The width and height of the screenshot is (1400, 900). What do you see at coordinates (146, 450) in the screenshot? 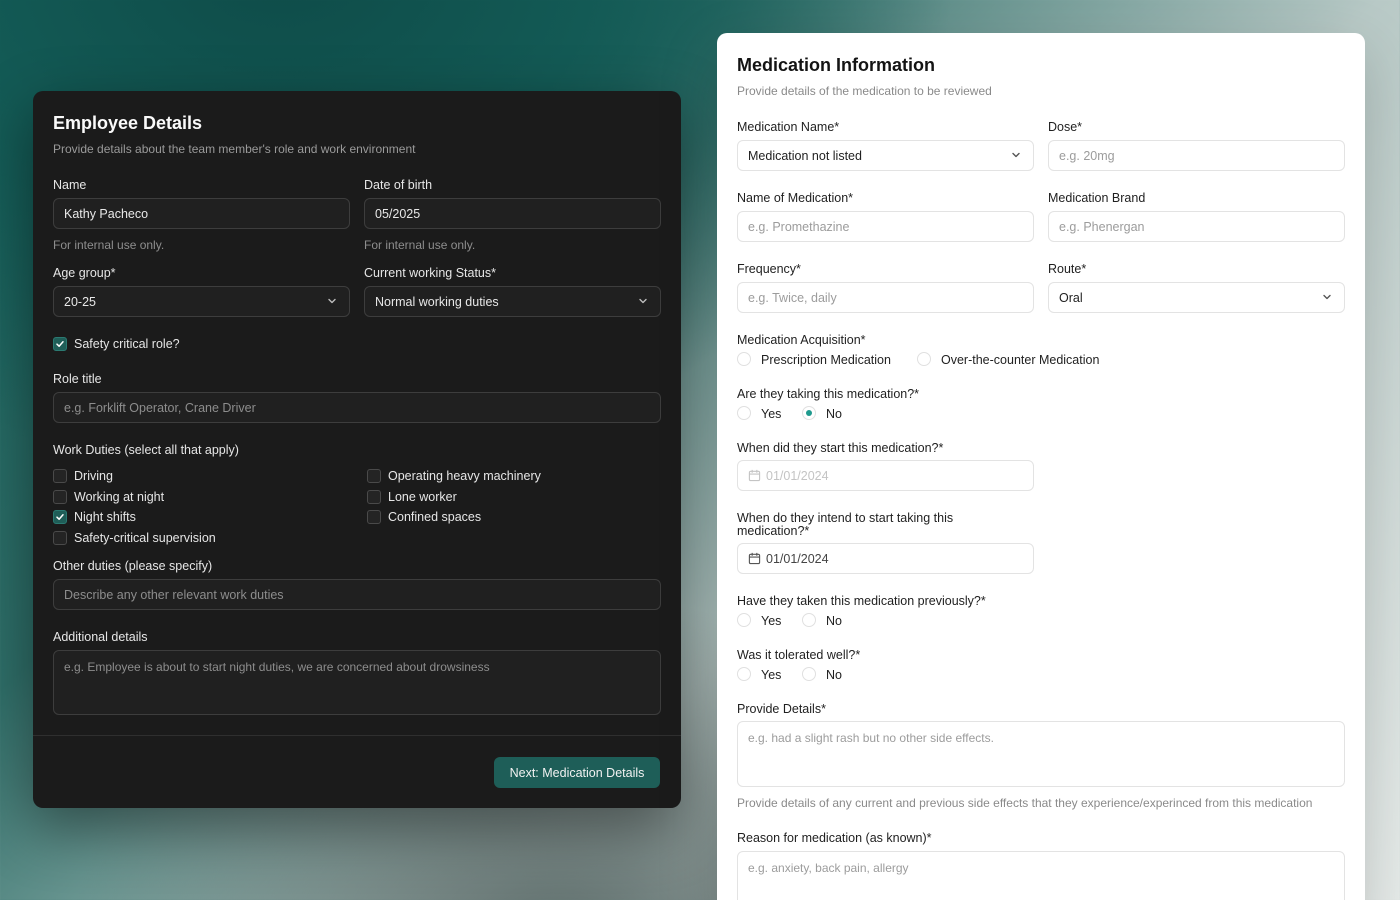
I see `work-duties-label: Work Duties (select all that apply)` at bounding box center [146, 450].